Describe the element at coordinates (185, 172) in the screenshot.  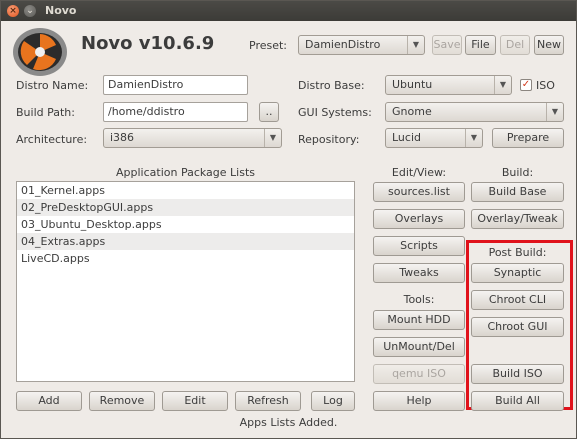
I see `package-lists-heading: Application Package Lists` at that location.